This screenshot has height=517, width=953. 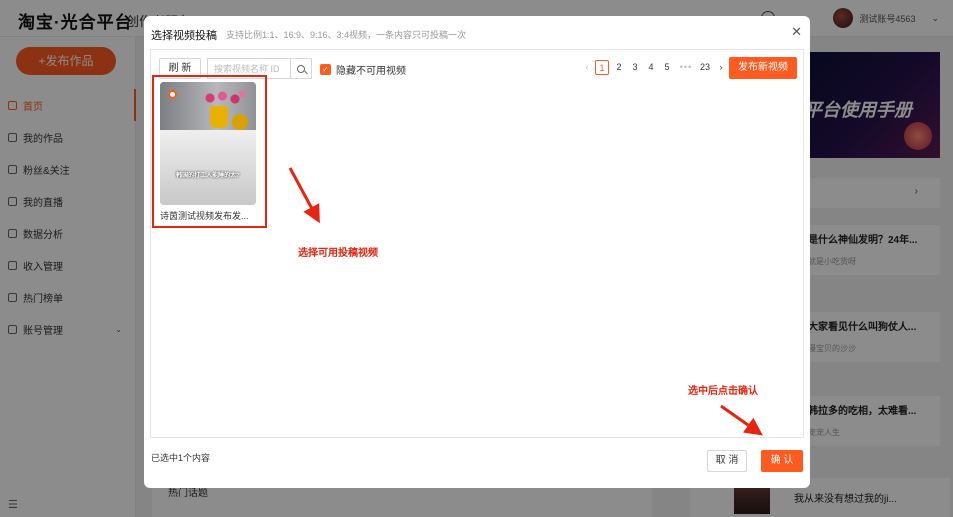 What do you see at coordinates (721, 67) in the screenshot?
I see `next-page-icon: ›` at bounding box center [721, 67].